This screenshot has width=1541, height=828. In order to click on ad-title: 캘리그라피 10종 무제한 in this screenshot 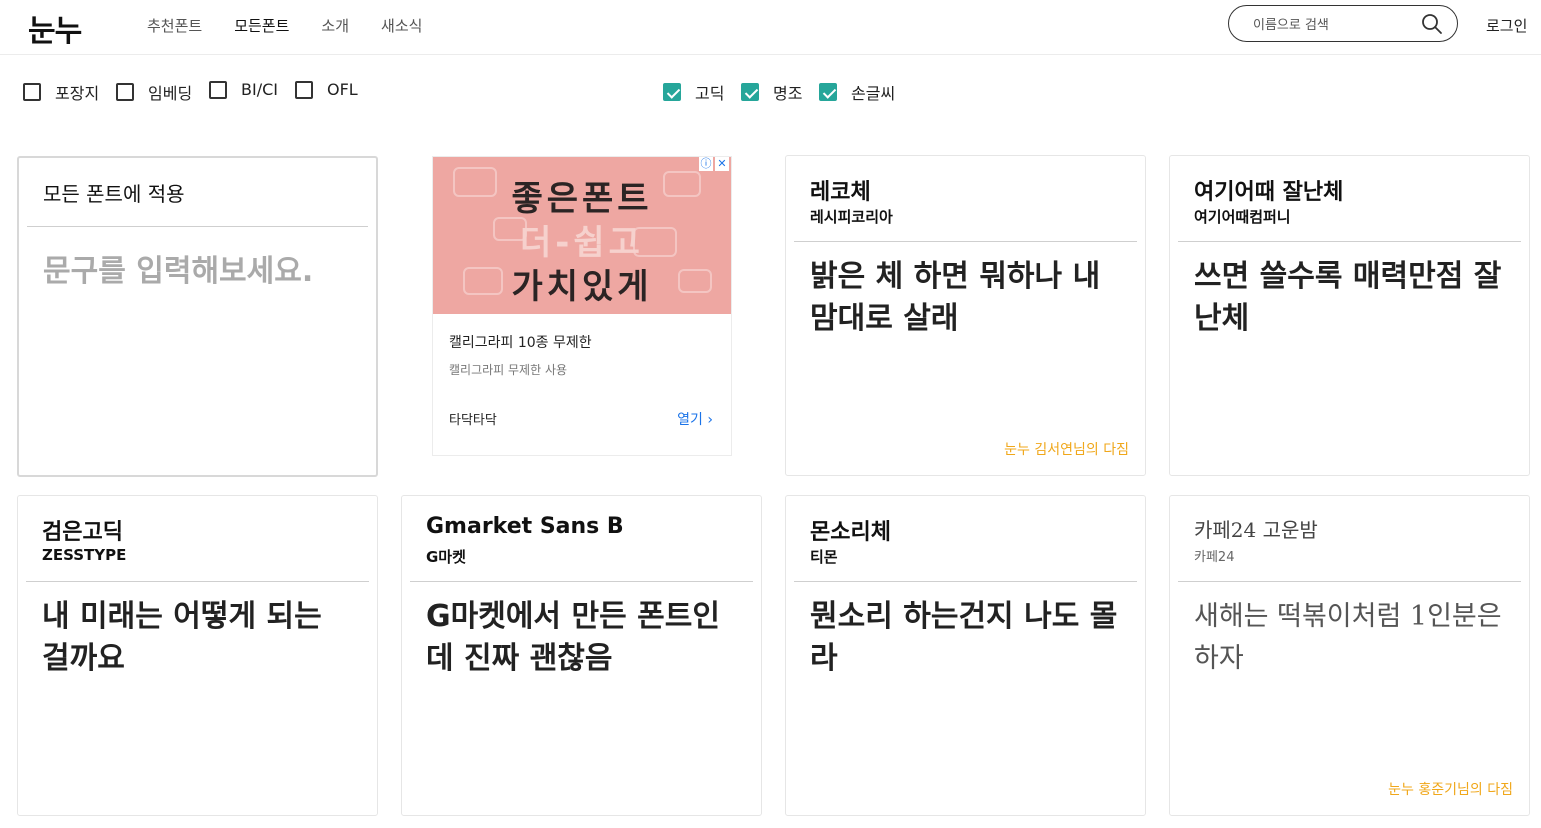, I will do `click(520, 342)`.